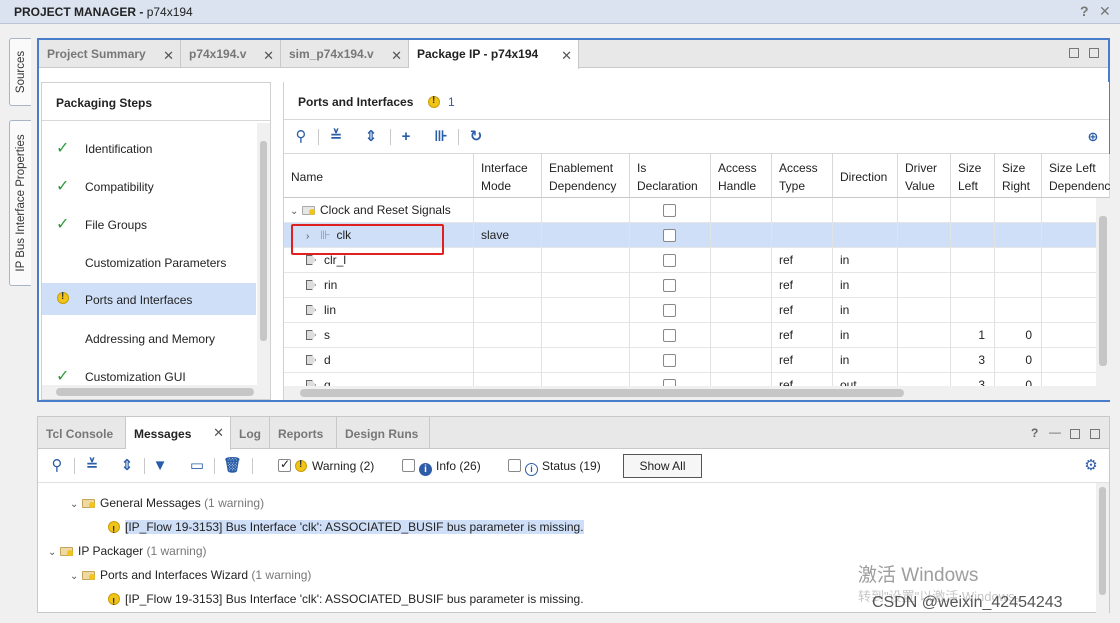  I want to click on column-header: Size Right, so click(1018, 176).